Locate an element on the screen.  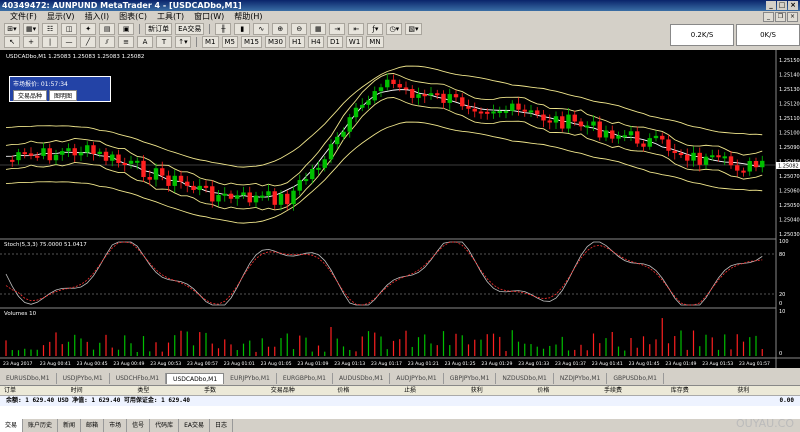
chart-tab: GBPJPYbo,M1 is located at coordinates (470, 378).